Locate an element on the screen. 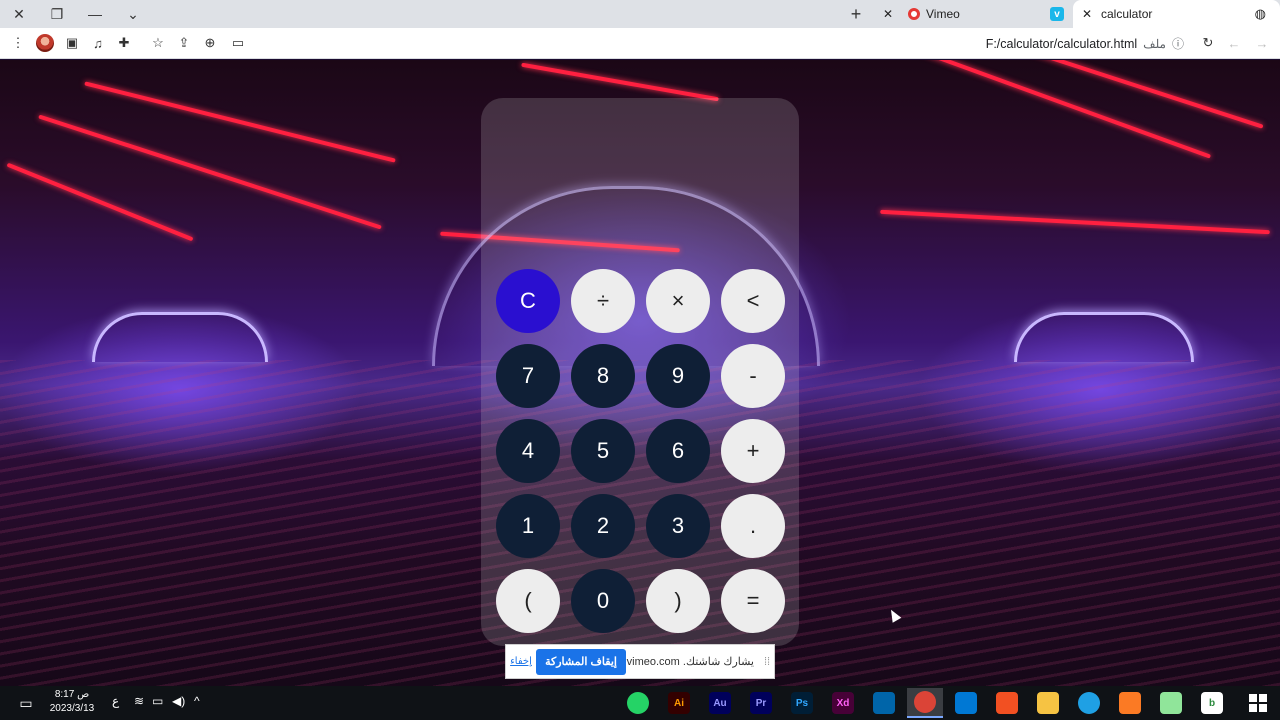 Image resolution: width=1280 pixels, height=720 pixels. key-backspace-button: < is located at coordinates (753, 301).